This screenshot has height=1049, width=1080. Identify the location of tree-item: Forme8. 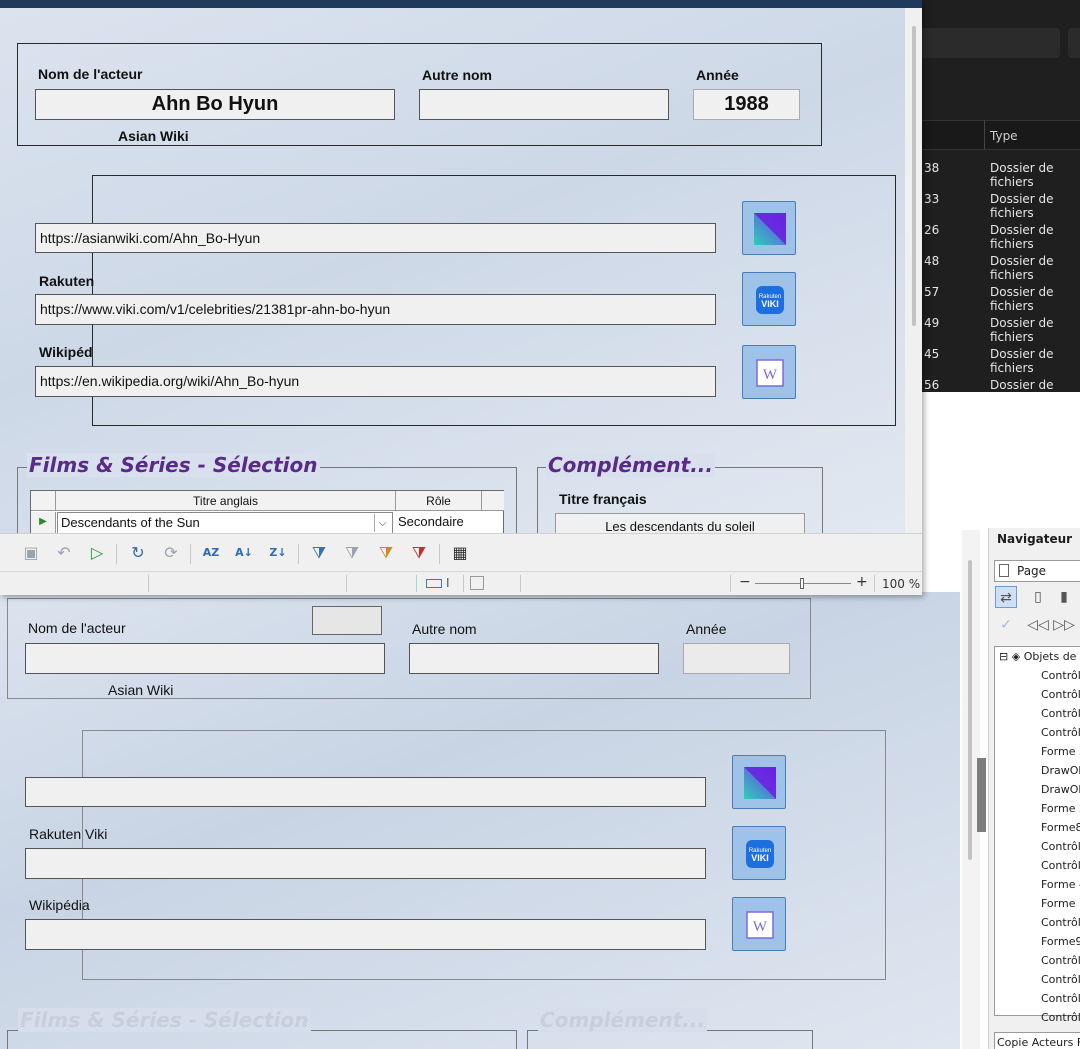
(1060, 827).